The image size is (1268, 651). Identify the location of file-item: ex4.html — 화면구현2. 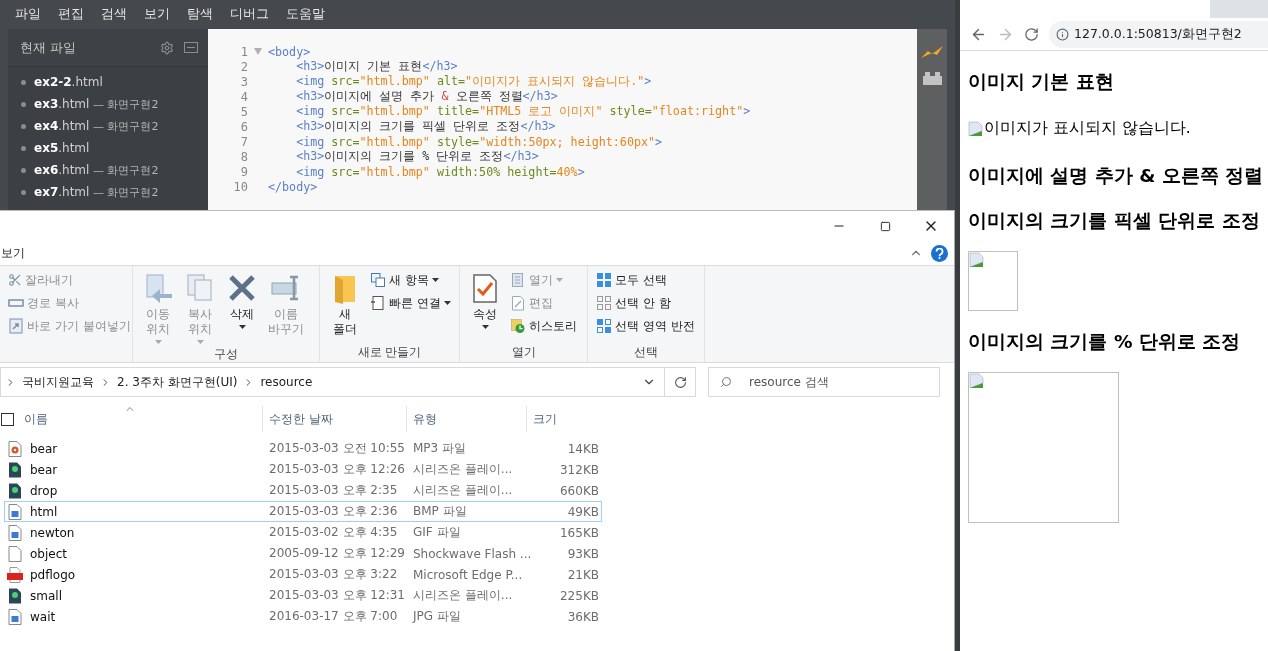
(96, 126).